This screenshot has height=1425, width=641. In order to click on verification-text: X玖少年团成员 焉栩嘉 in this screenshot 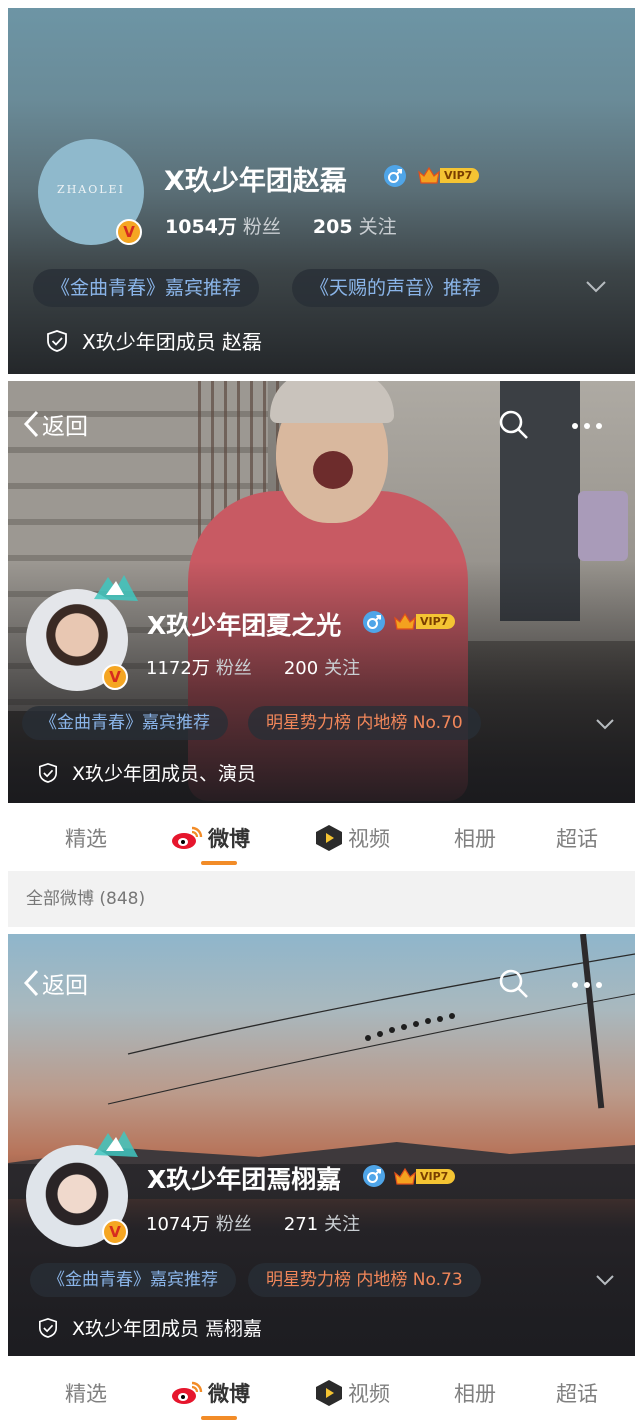, I will do `click(167, 1329)`.